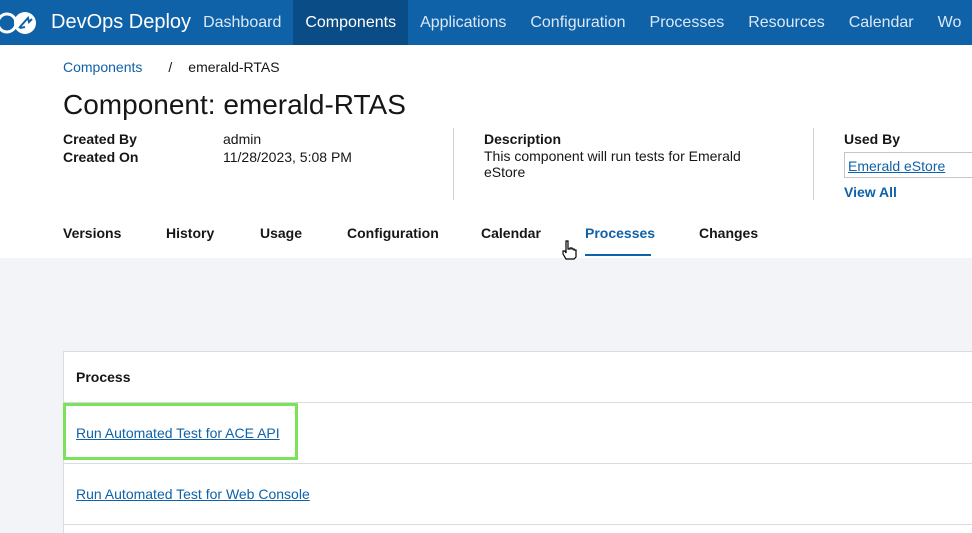  Describe the element at coordinates (190, 233) in the screenshot. I see `tab-history: History` at that location.